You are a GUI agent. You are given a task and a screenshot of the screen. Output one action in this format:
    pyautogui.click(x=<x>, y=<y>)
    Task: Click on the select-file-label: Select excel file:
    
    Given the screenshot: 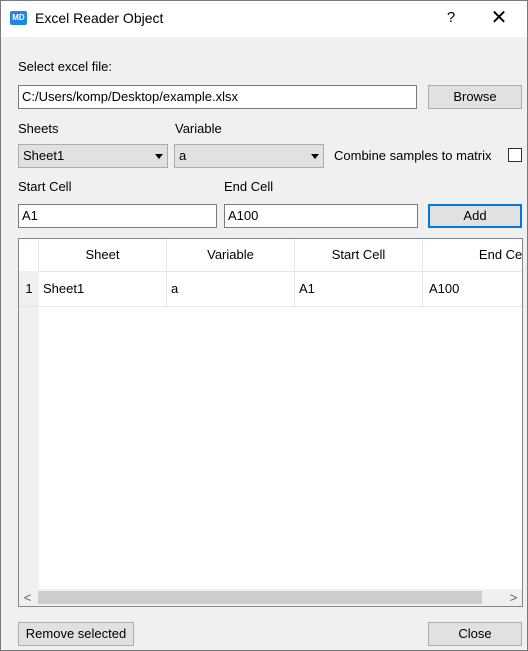 What is the action you would take?
    pyautogui.click(x=65, y=66)
    